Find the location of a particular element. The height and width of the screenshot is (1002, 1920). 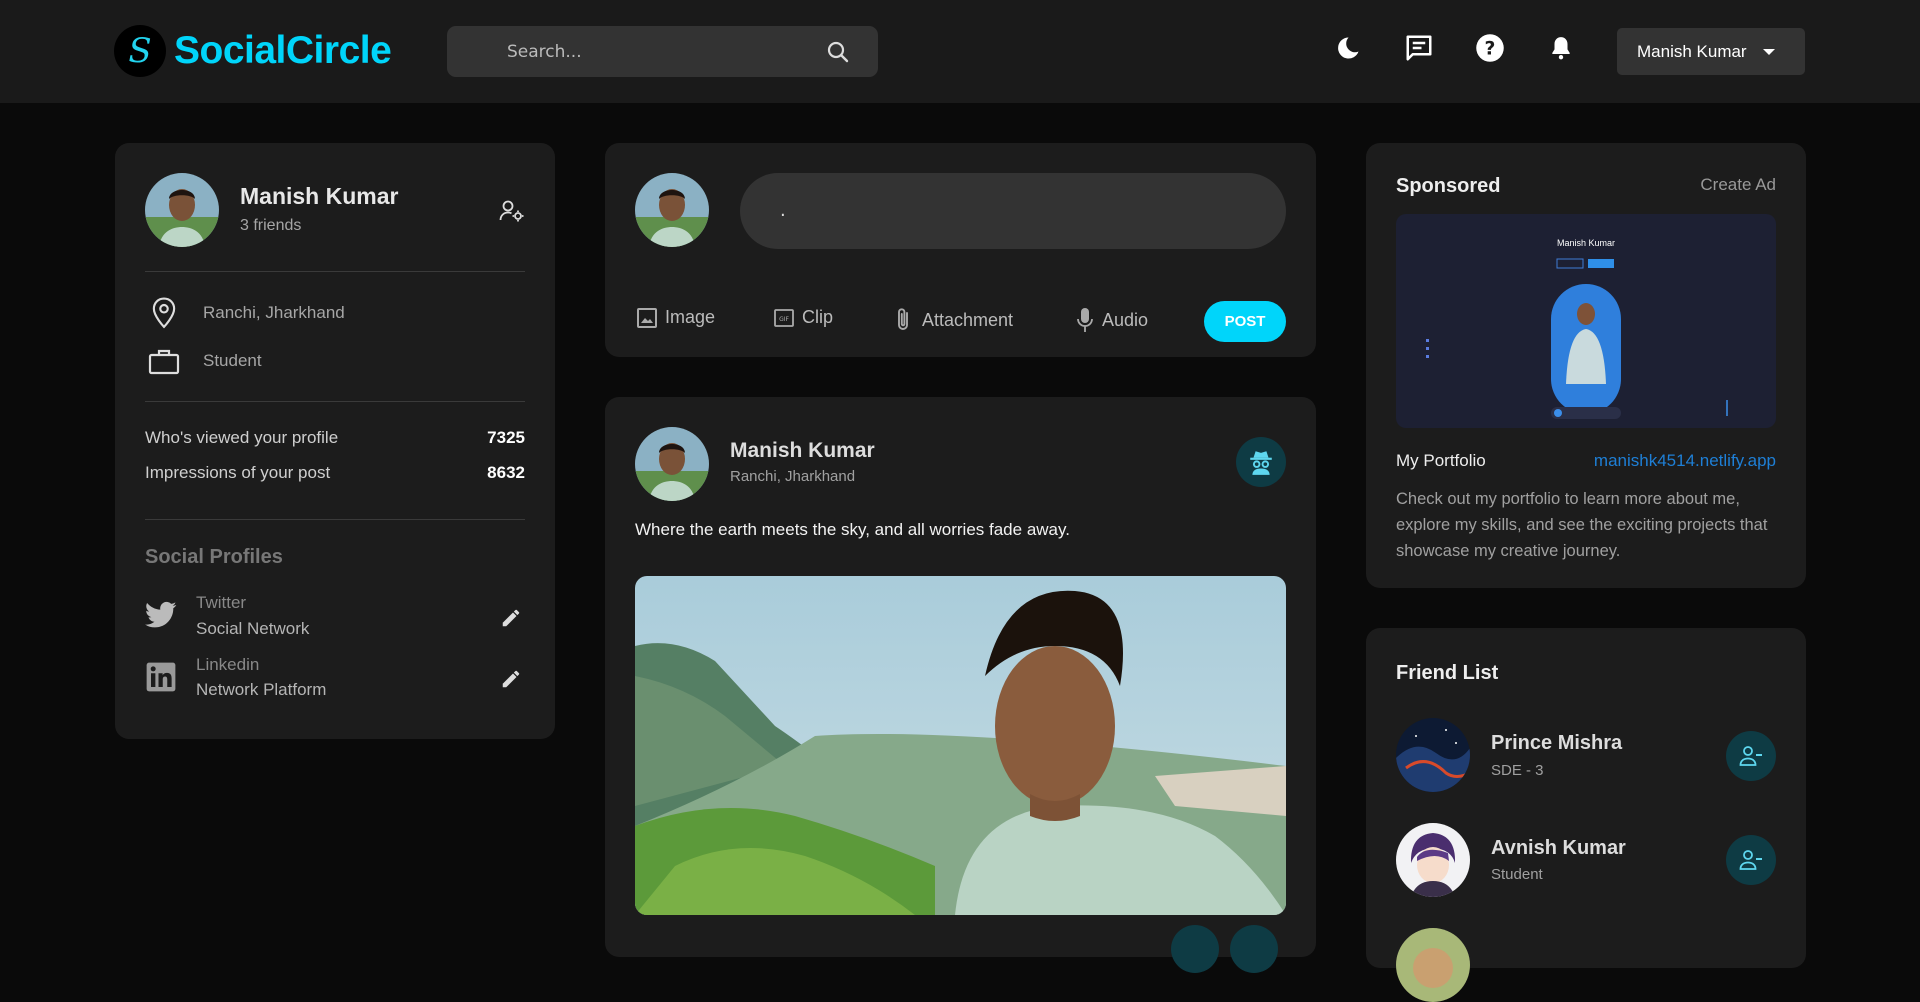

linkedin-icon is located at coordinates (161, 677).